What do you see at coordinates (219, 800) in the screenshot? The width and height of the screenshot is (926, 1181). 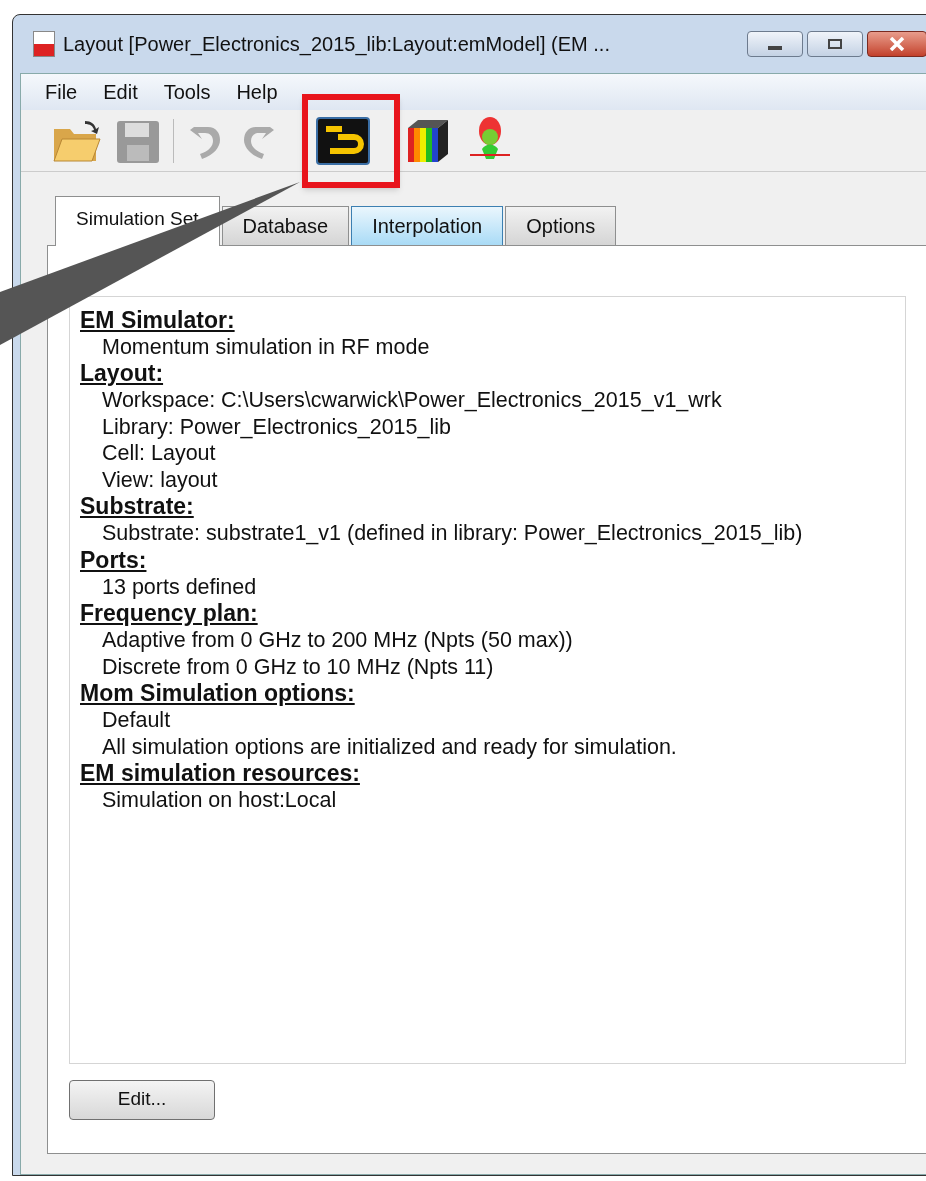 I see `detail-line: Simulation on host:Local` at bounding box center [219, 800].